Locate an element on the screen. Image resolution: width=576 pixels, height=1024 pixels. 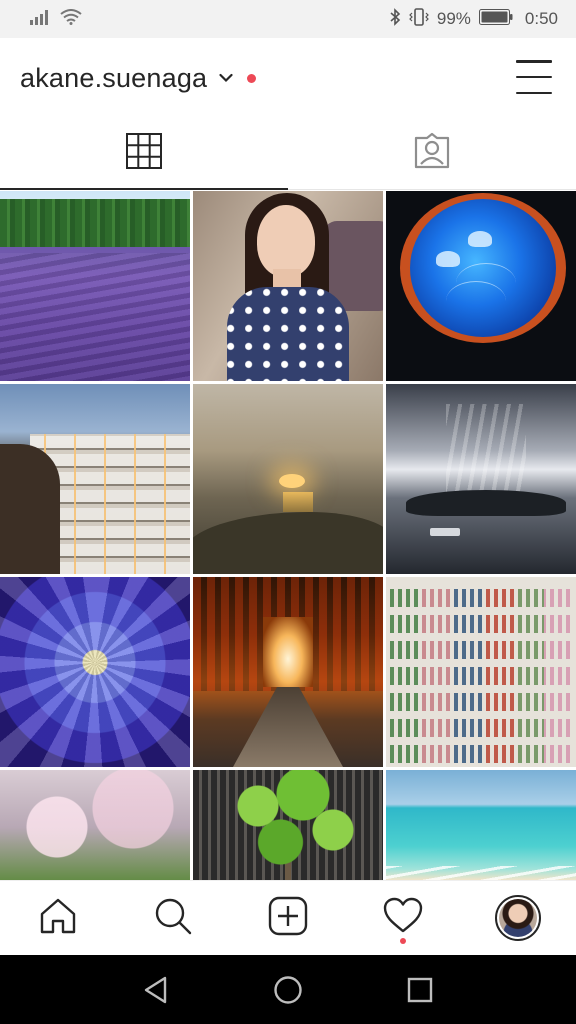
nav-home is located at coordinates (58, 918).